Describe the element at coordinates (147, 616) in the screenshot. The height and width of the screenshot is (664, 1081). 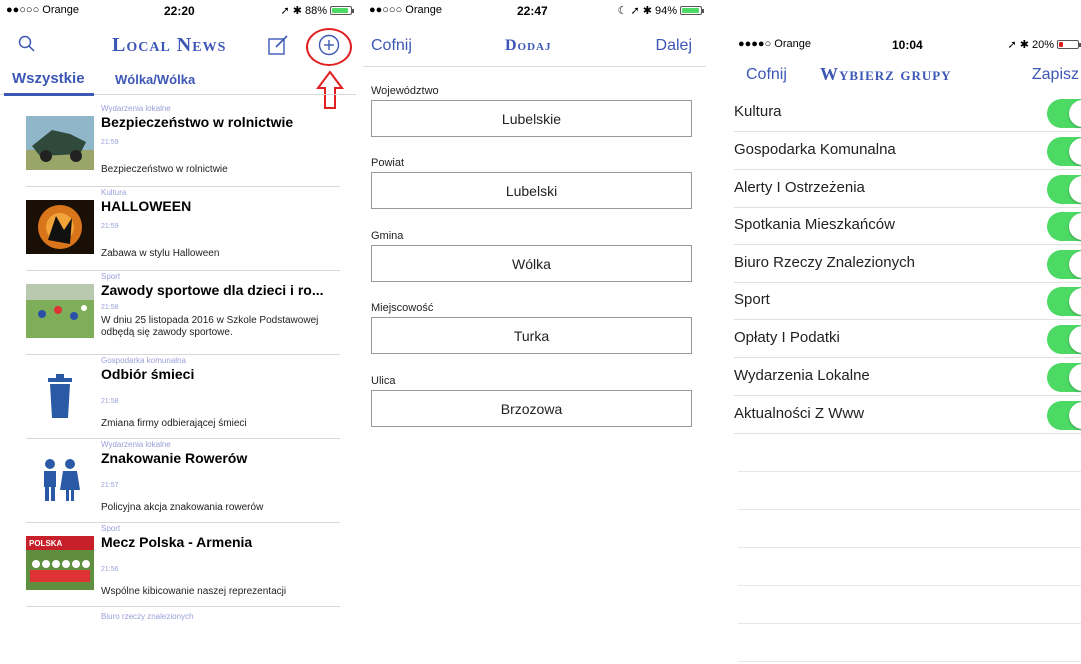
I see `next-news-category: Biuro rzeczy znalezionych` at that location.